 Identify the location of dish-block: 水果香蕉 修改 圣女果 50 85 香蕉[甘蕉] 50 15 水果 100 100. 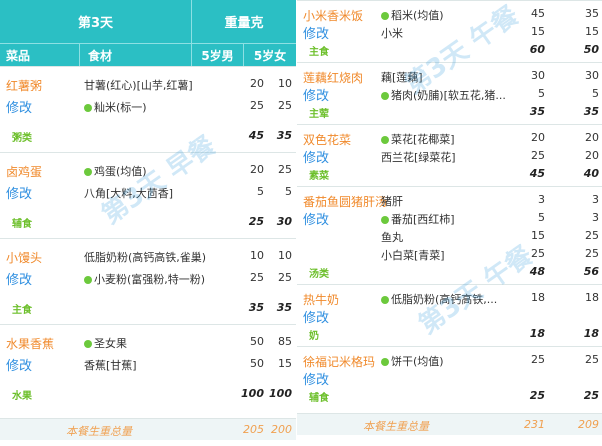
(148, 367).